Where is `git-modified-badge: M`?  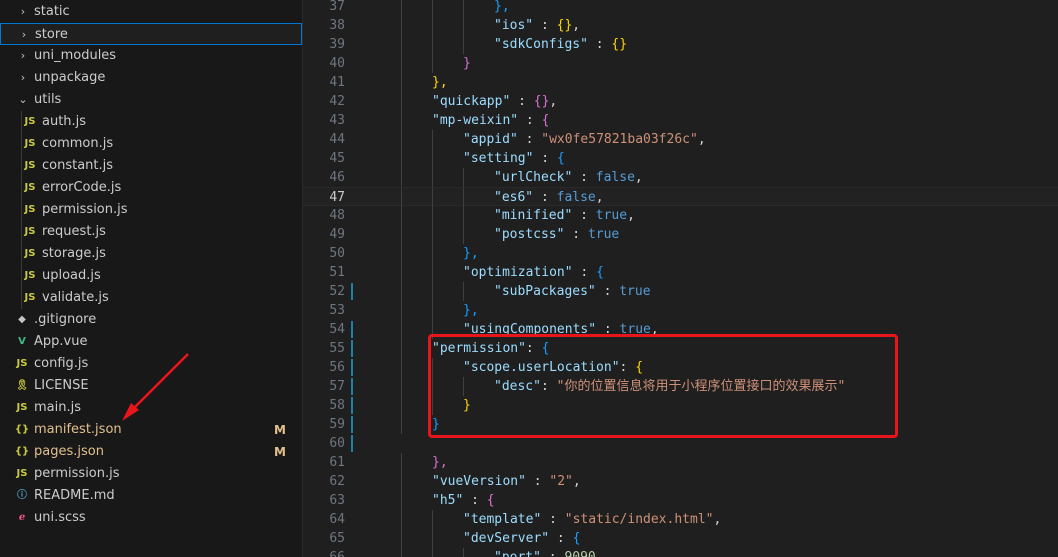 git-modified-badge: M is located at coordinates (280, 430).